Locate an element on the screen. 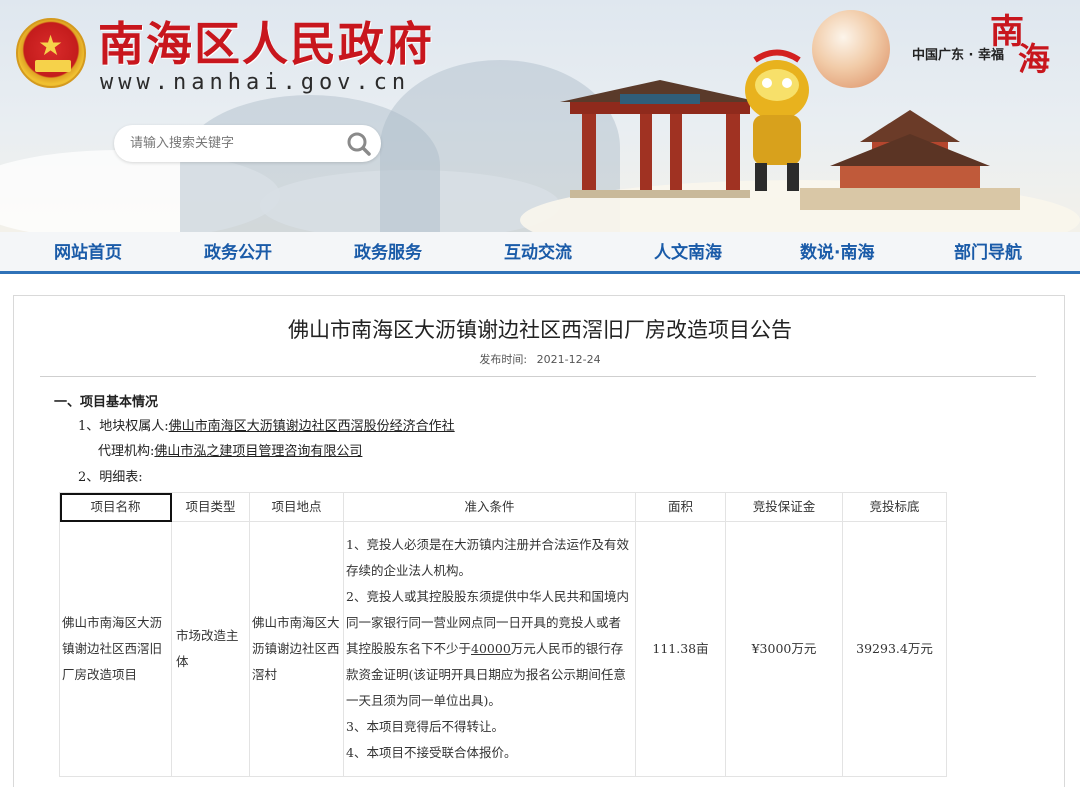 Image resolution: width=1080 pixels, height=787 pixels. publish-time-label: 发布时间: is located at coordinates (503, 359).